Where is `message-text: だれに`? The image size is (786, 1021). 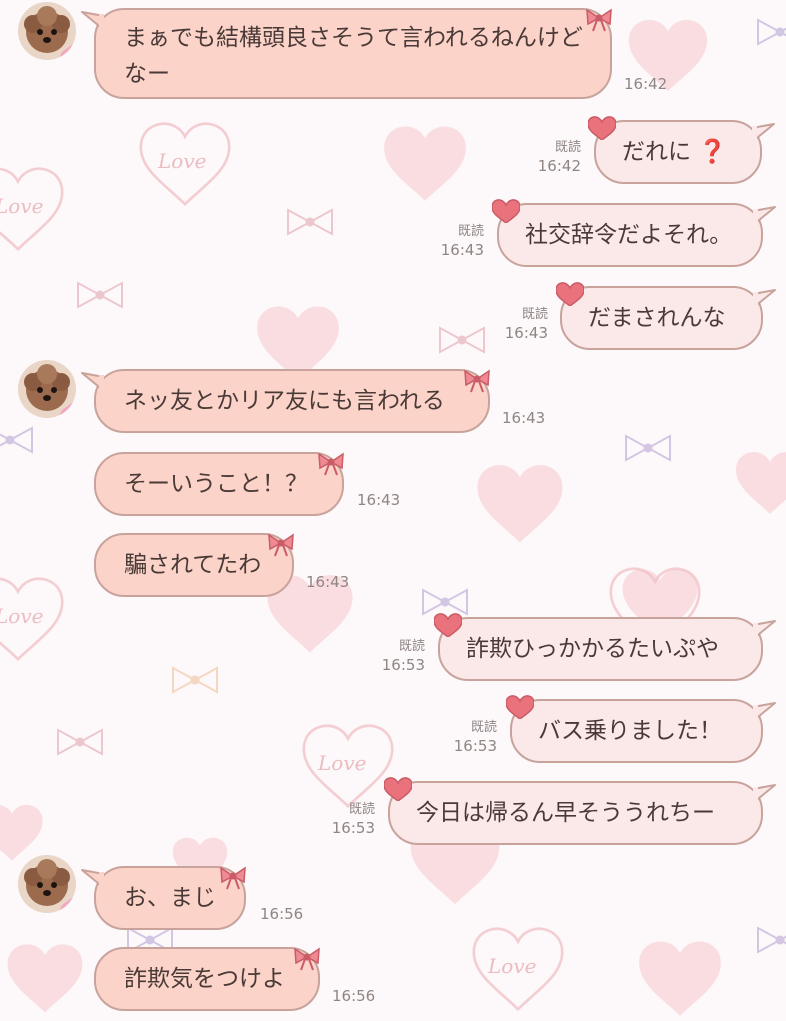
message-text: だれに is located at coordinates (656, 152).